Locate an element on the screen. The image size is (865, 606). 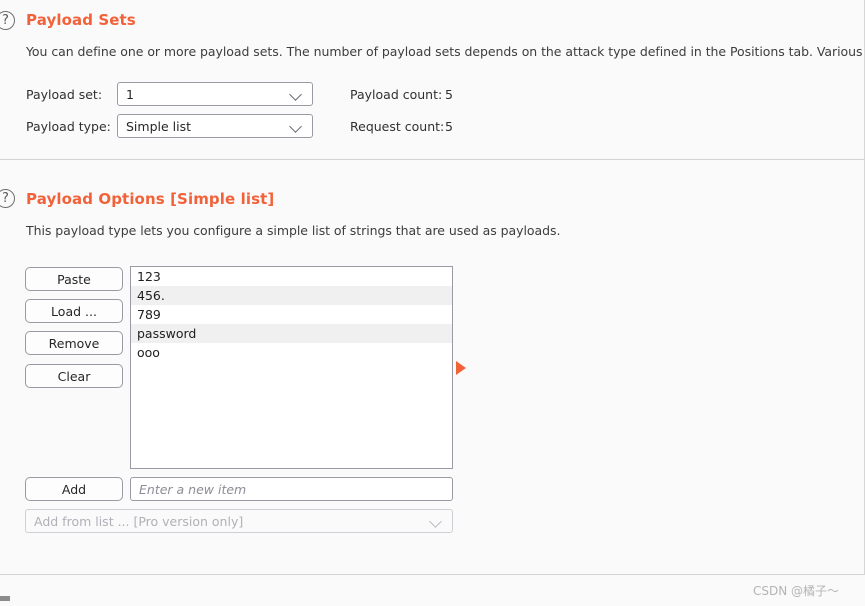
clear-button: Clear is located at coordinates (74, 376).